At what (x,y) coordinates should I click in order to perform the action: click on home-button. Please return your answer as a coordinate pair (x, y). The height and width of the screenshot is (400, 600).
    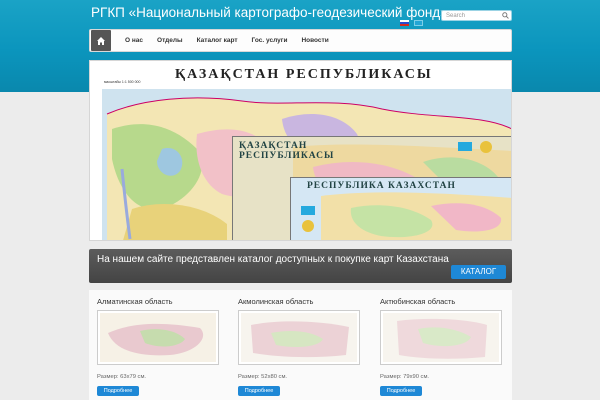
    Looking at the image, I should click on (101, 40).